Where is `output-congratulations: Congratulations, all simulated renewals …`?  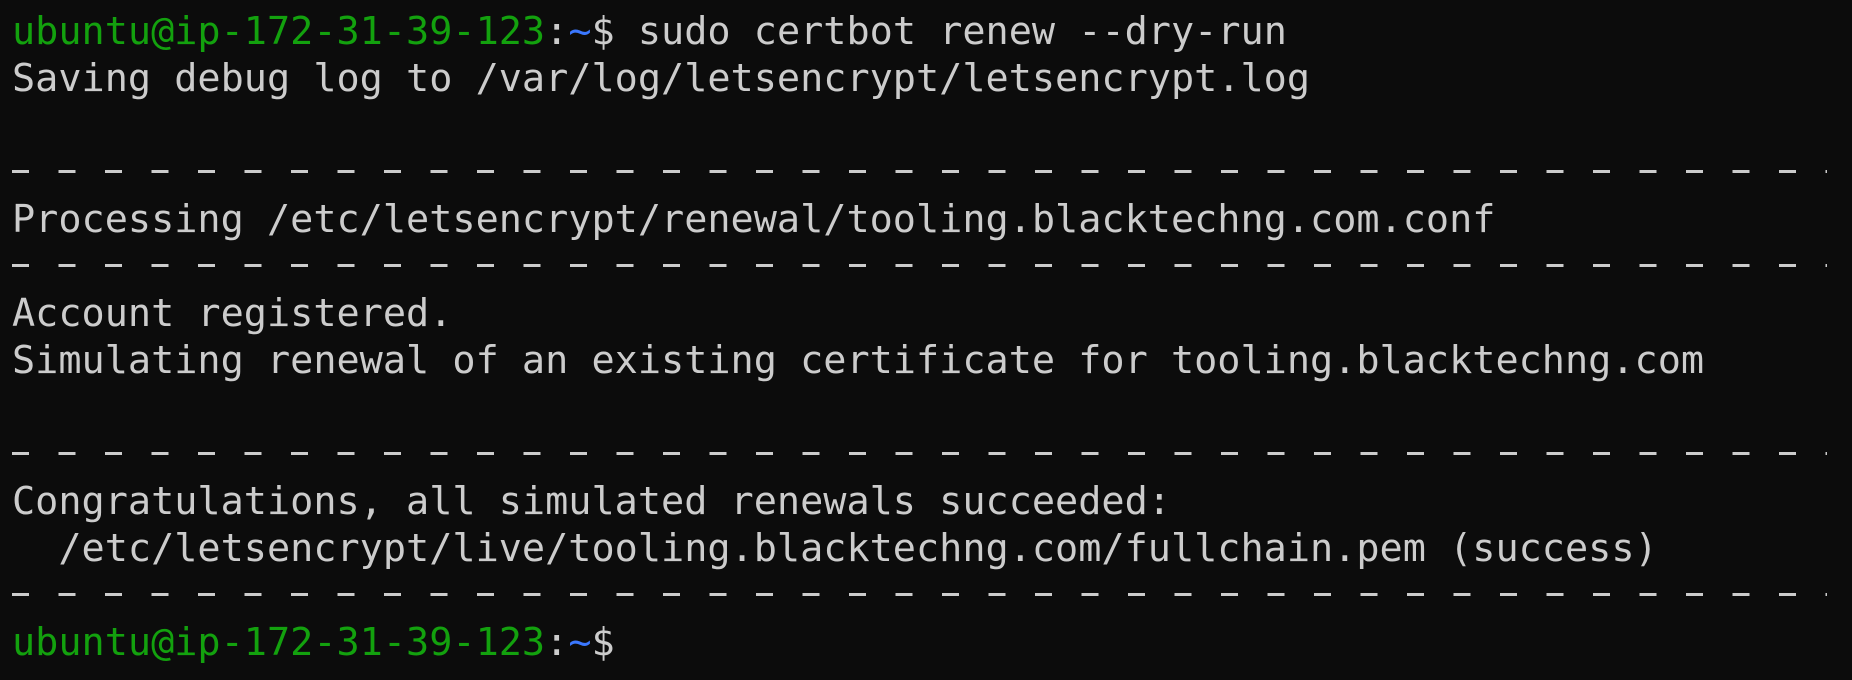
output-congratulations: Congratulations, all simulated renewals … is located at coordinates (591, 501).